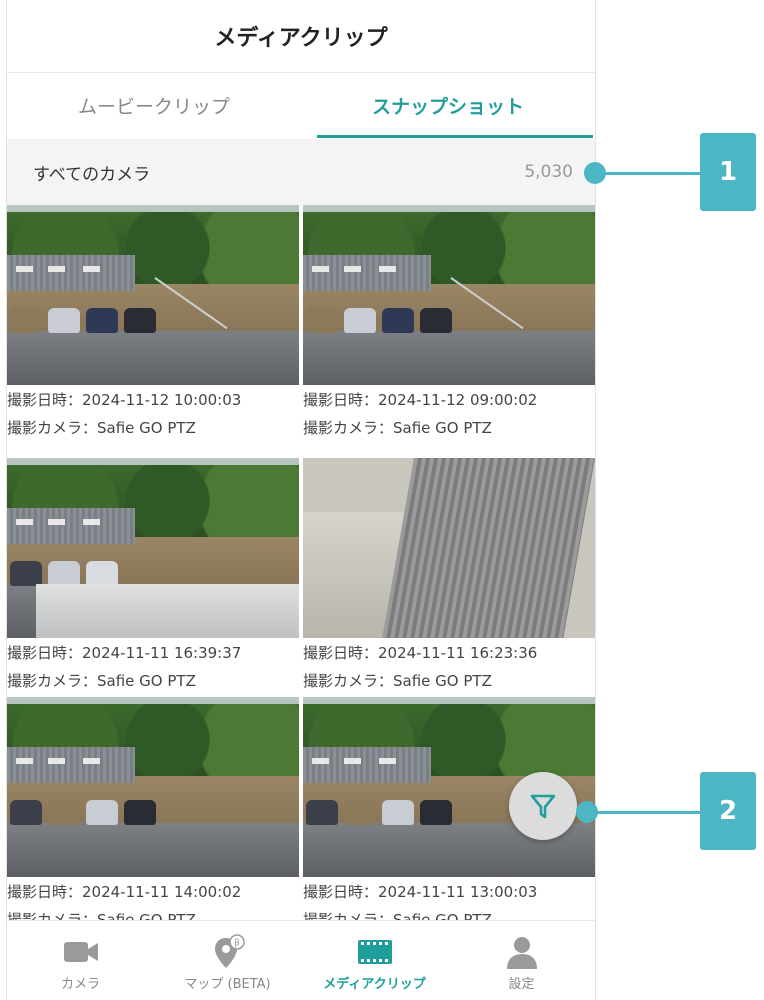 The image size is (764, 1000). Describe the element at coordinates (522, 952) in the screenshot. I see `user-icon` at that location.